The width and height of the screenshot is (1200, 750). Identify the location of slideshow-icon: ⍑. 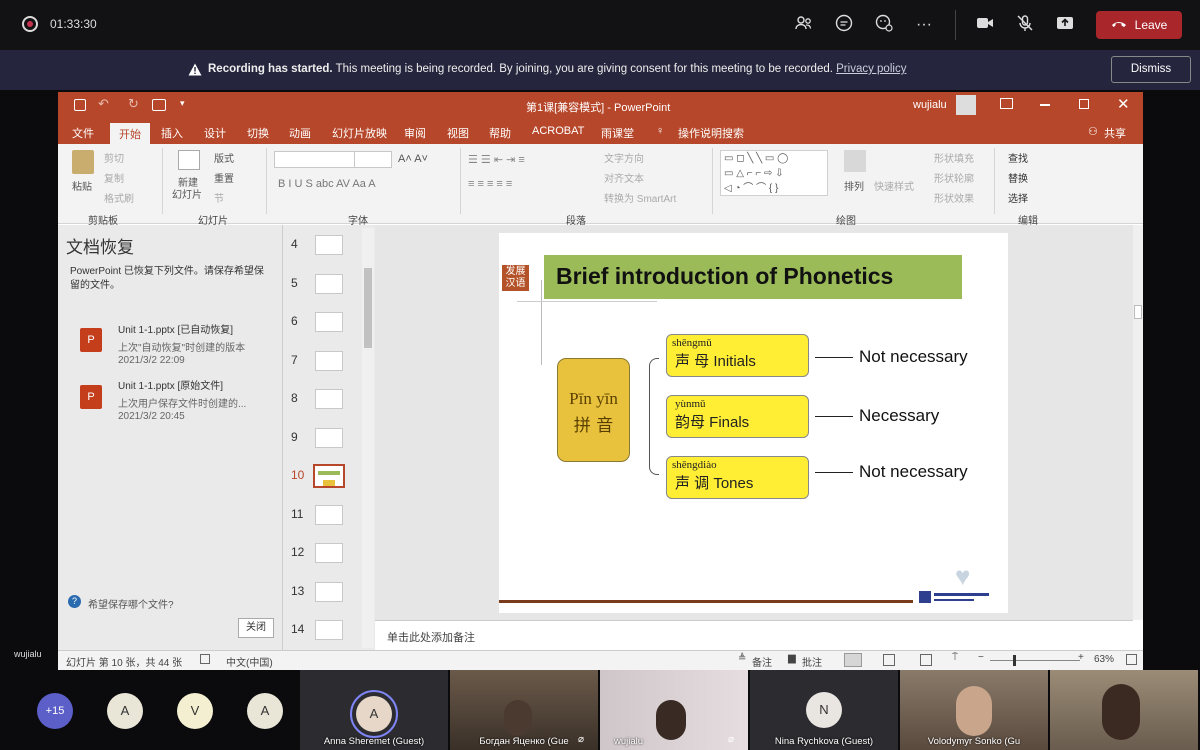
(955, 657).